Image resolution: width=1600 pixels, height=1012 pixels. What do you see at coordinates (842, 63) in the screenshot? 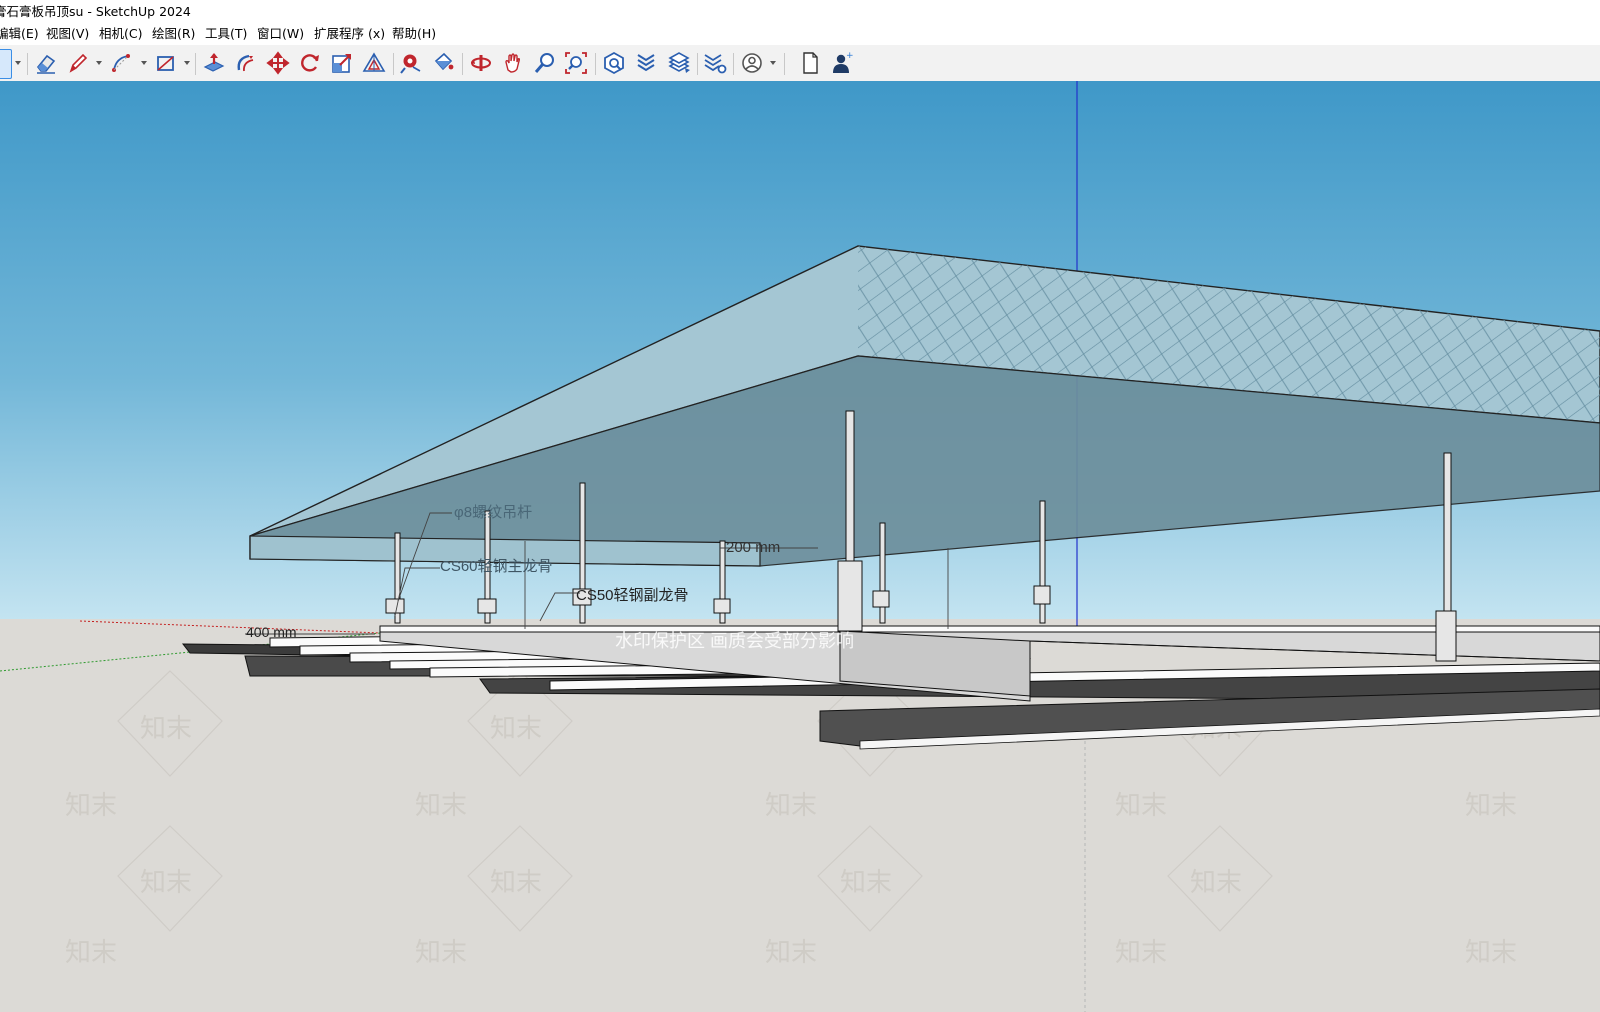
I see `user-profile-icon: +` at bounding box center [842, 63].